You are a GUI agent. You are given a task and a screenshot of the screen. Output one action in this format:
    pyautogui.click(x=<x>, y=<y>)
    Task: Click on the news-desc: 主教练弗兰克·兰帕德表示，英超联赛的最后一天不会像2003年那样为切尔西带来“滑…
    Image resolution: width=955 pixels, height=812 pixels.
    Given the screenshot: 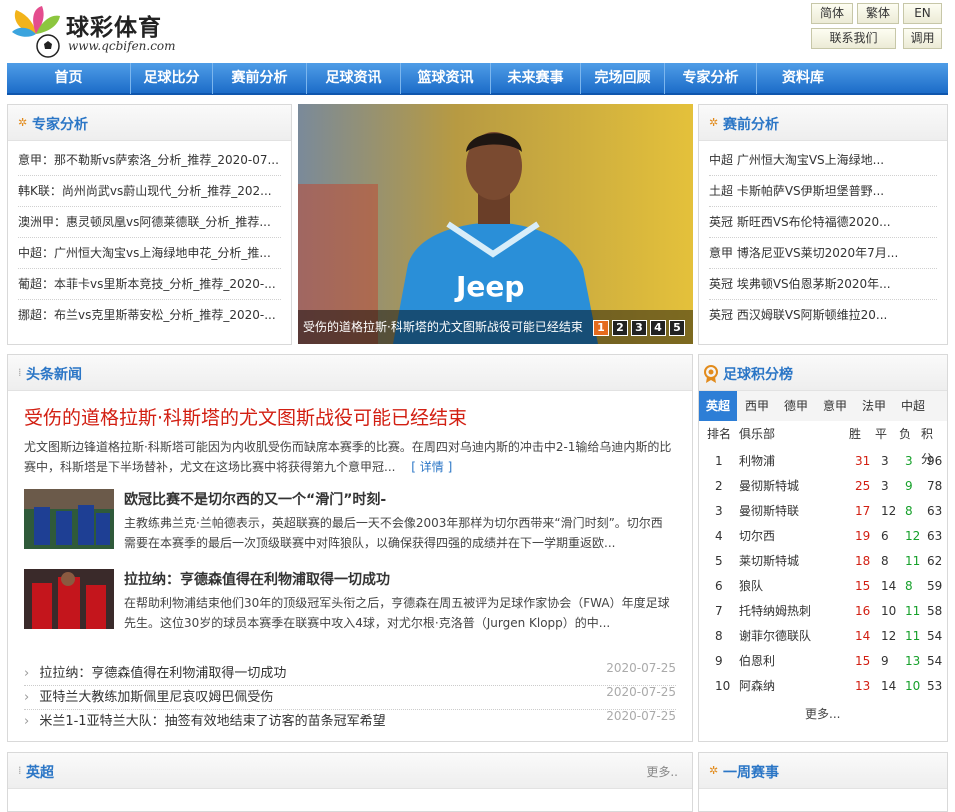 What is the action you would take?
    pyautogui.click(x=393, y=533)
    